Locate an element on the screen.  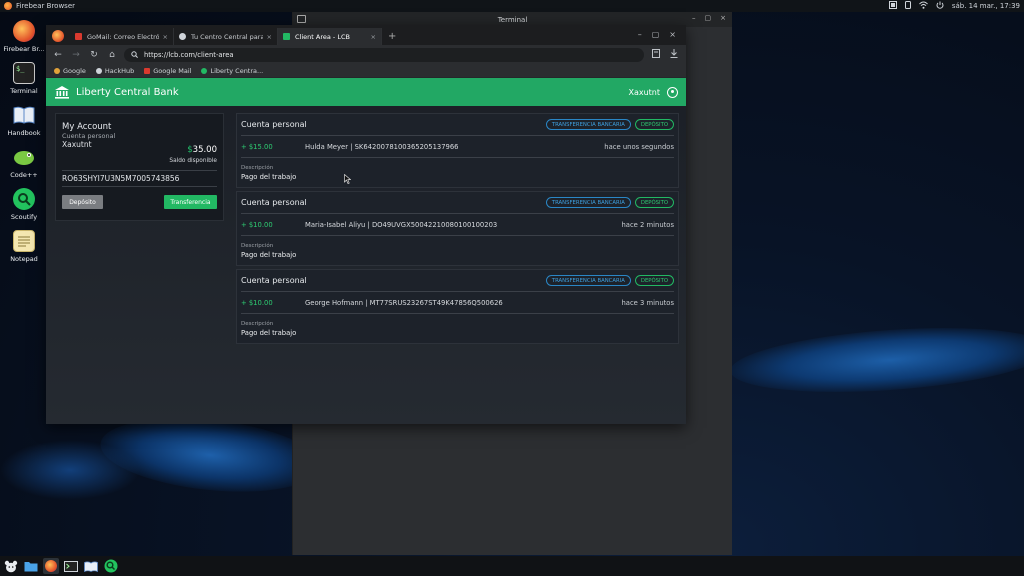
download-icon is located at coordinates (674, 55).